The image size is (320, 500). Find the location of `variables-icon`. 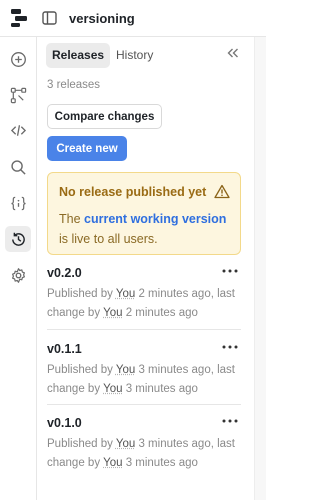

variables-icon is located at coordinates (18, 203).